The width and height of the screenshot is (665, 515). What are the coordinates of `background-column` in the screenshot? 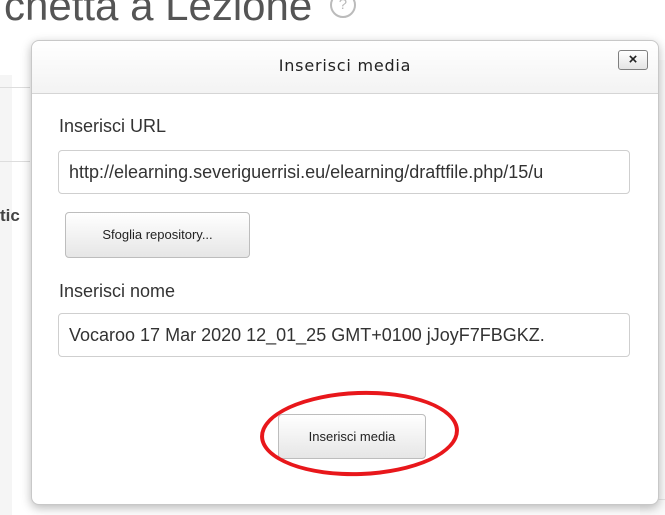 It's located at (6, 295).